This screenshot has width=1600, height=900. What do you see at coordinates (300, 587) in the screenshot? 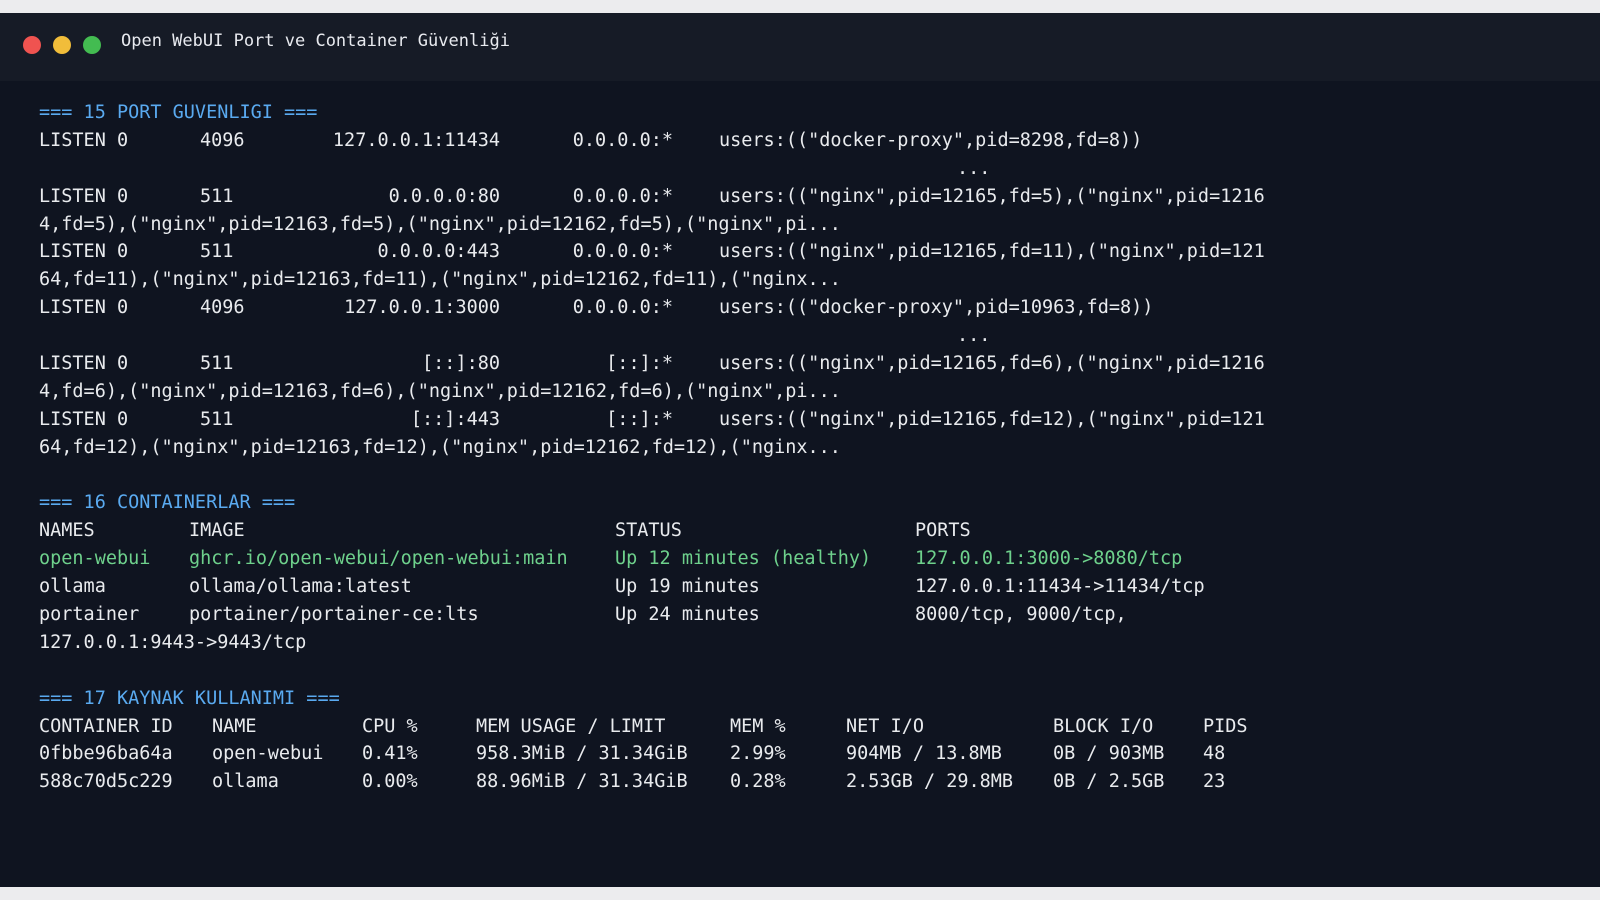
I see `container-image: ollama/ollama:latest` at bounding box center [300, 587].